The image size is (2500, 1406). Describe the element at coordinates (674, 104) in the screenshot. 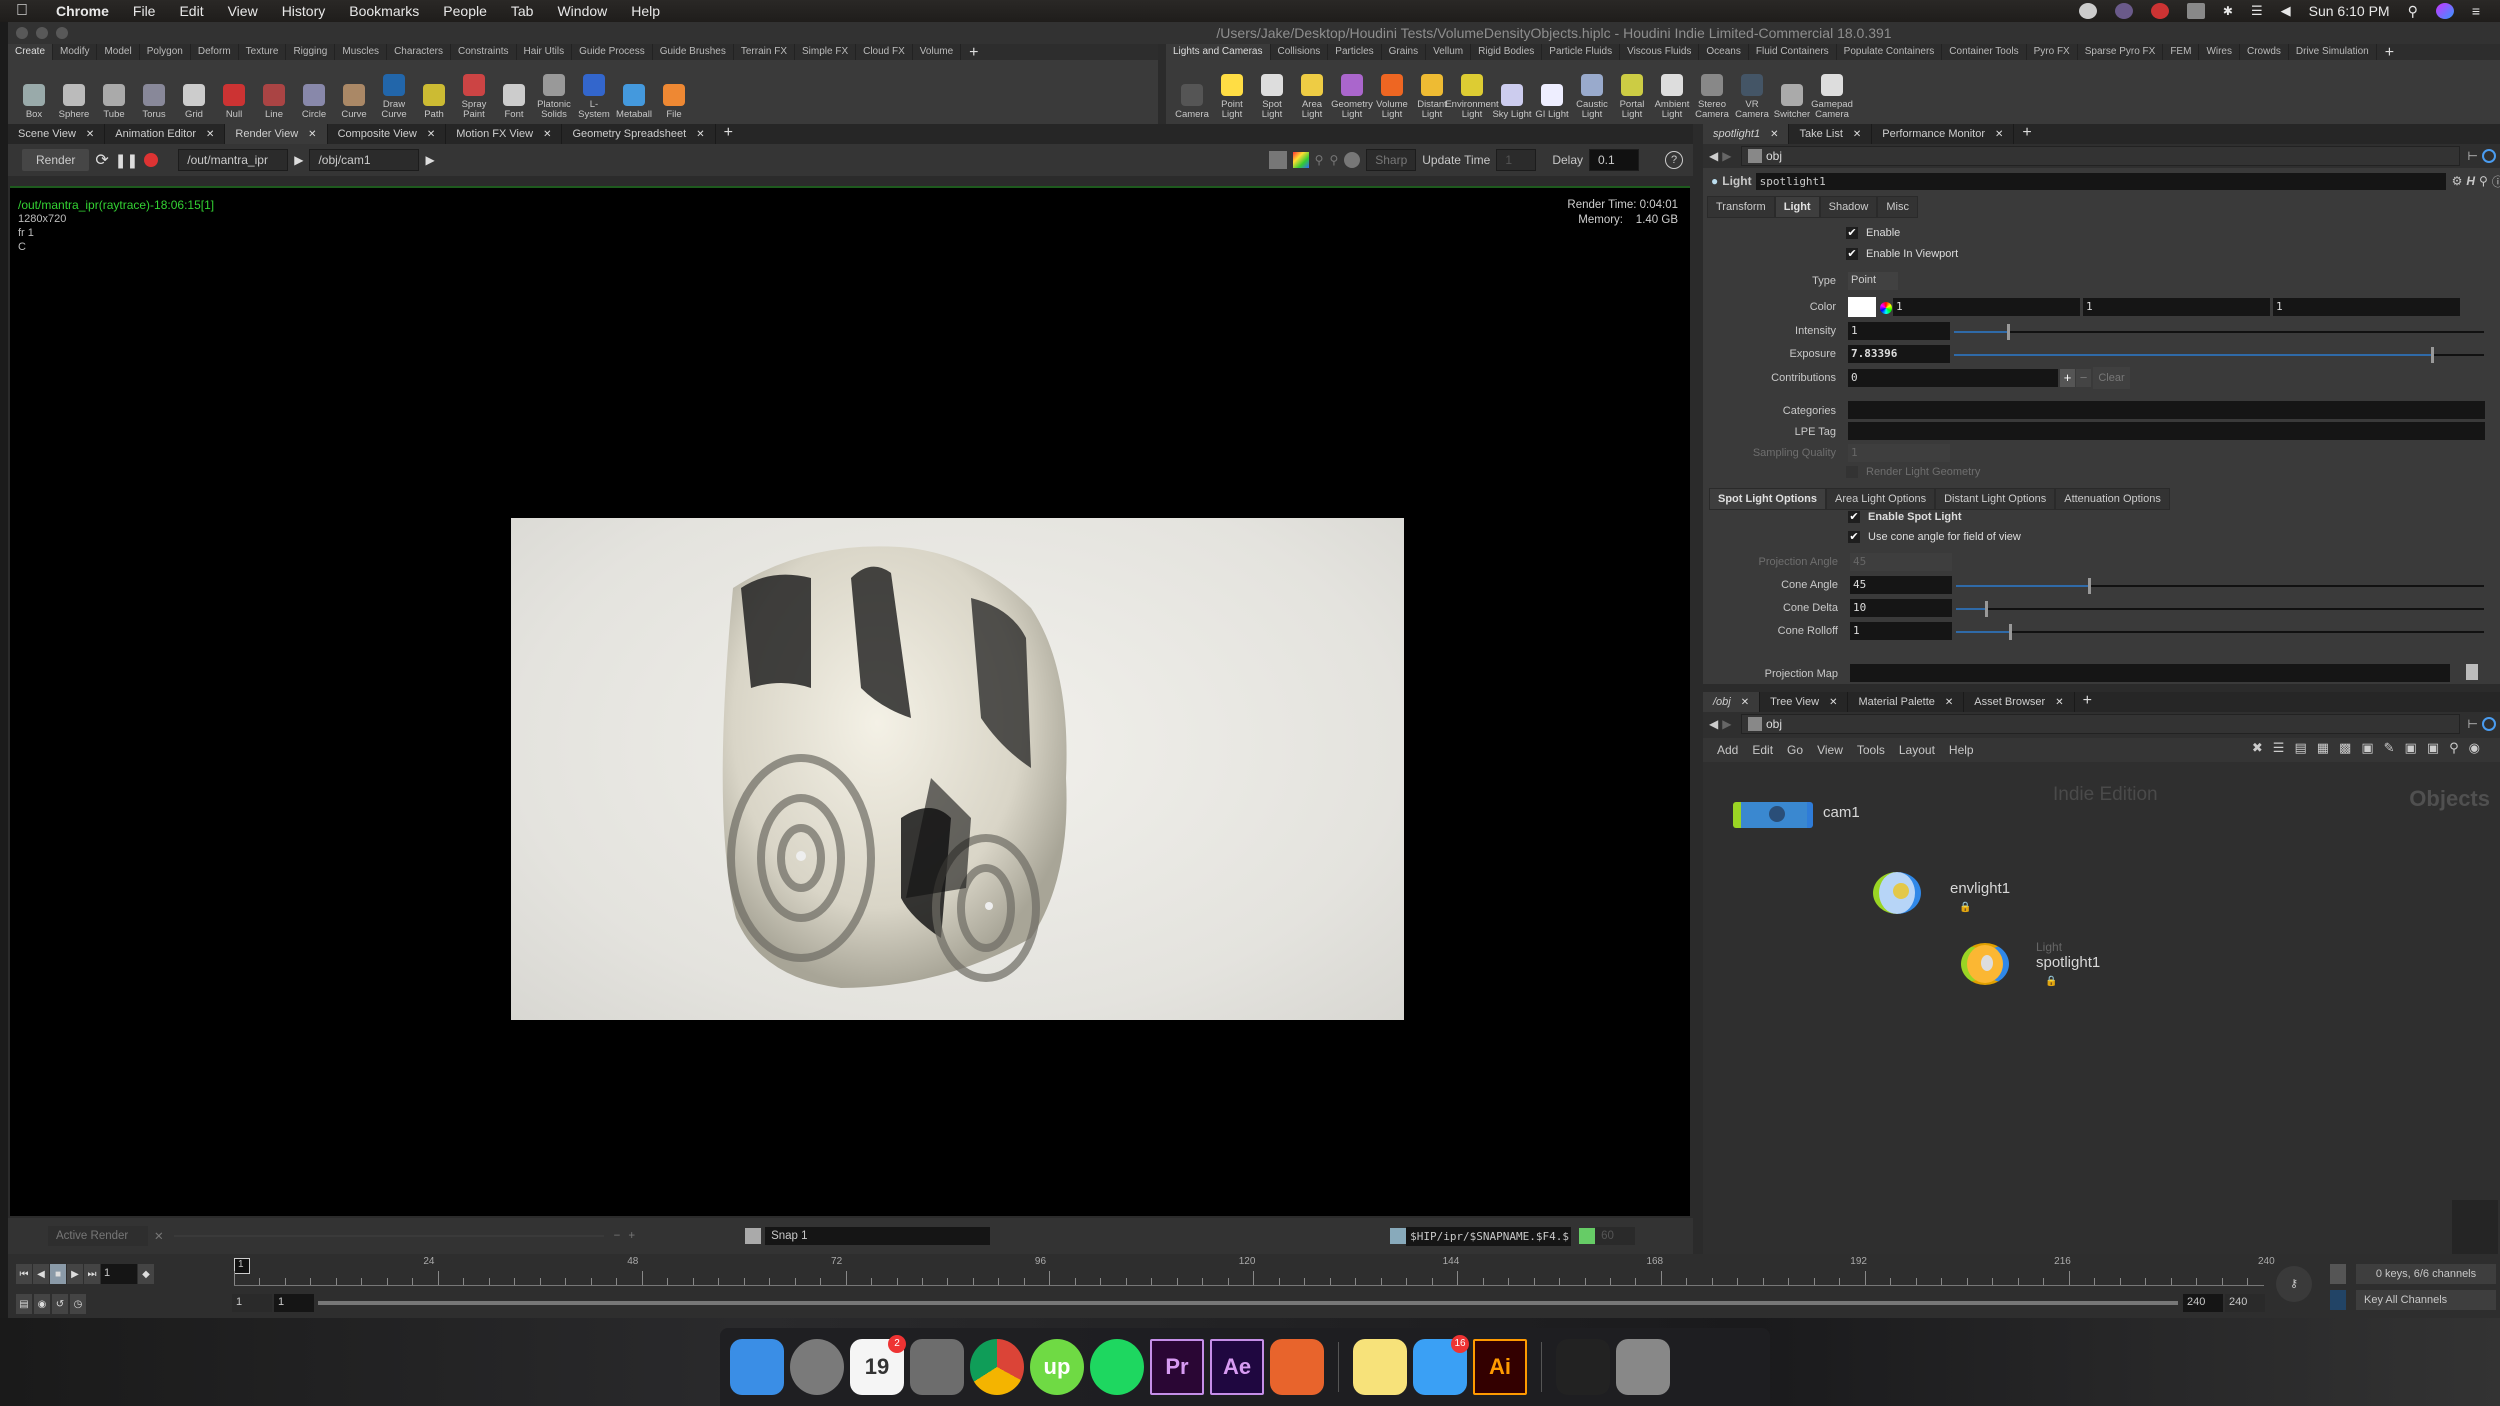

I see `shelf-tool-file: File` at that location.